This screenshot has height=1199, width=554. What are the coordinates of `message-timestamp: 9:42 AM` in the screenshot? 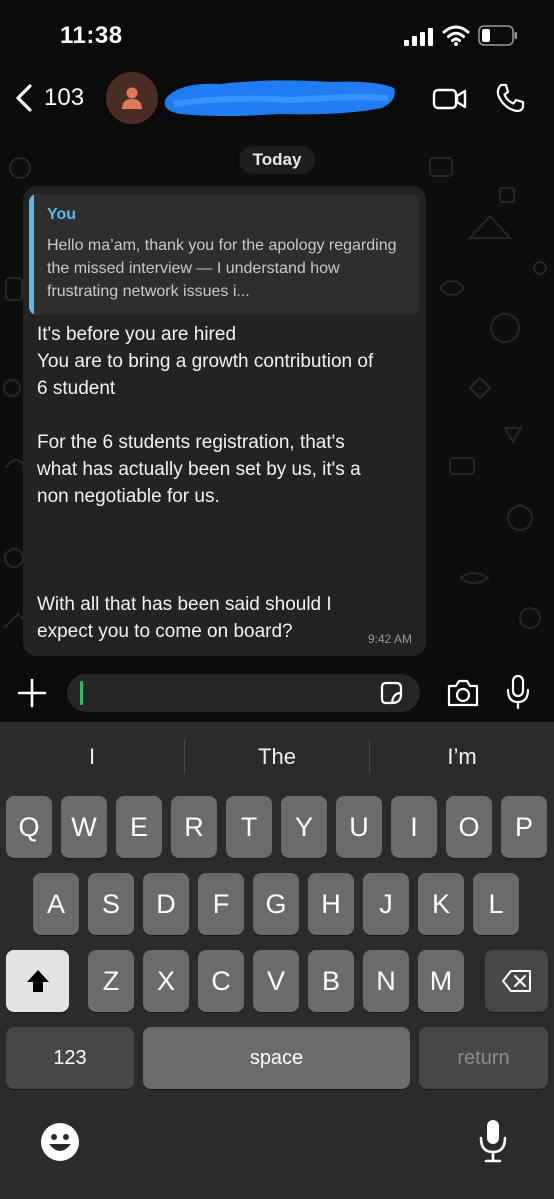 It's located at (389, 639).